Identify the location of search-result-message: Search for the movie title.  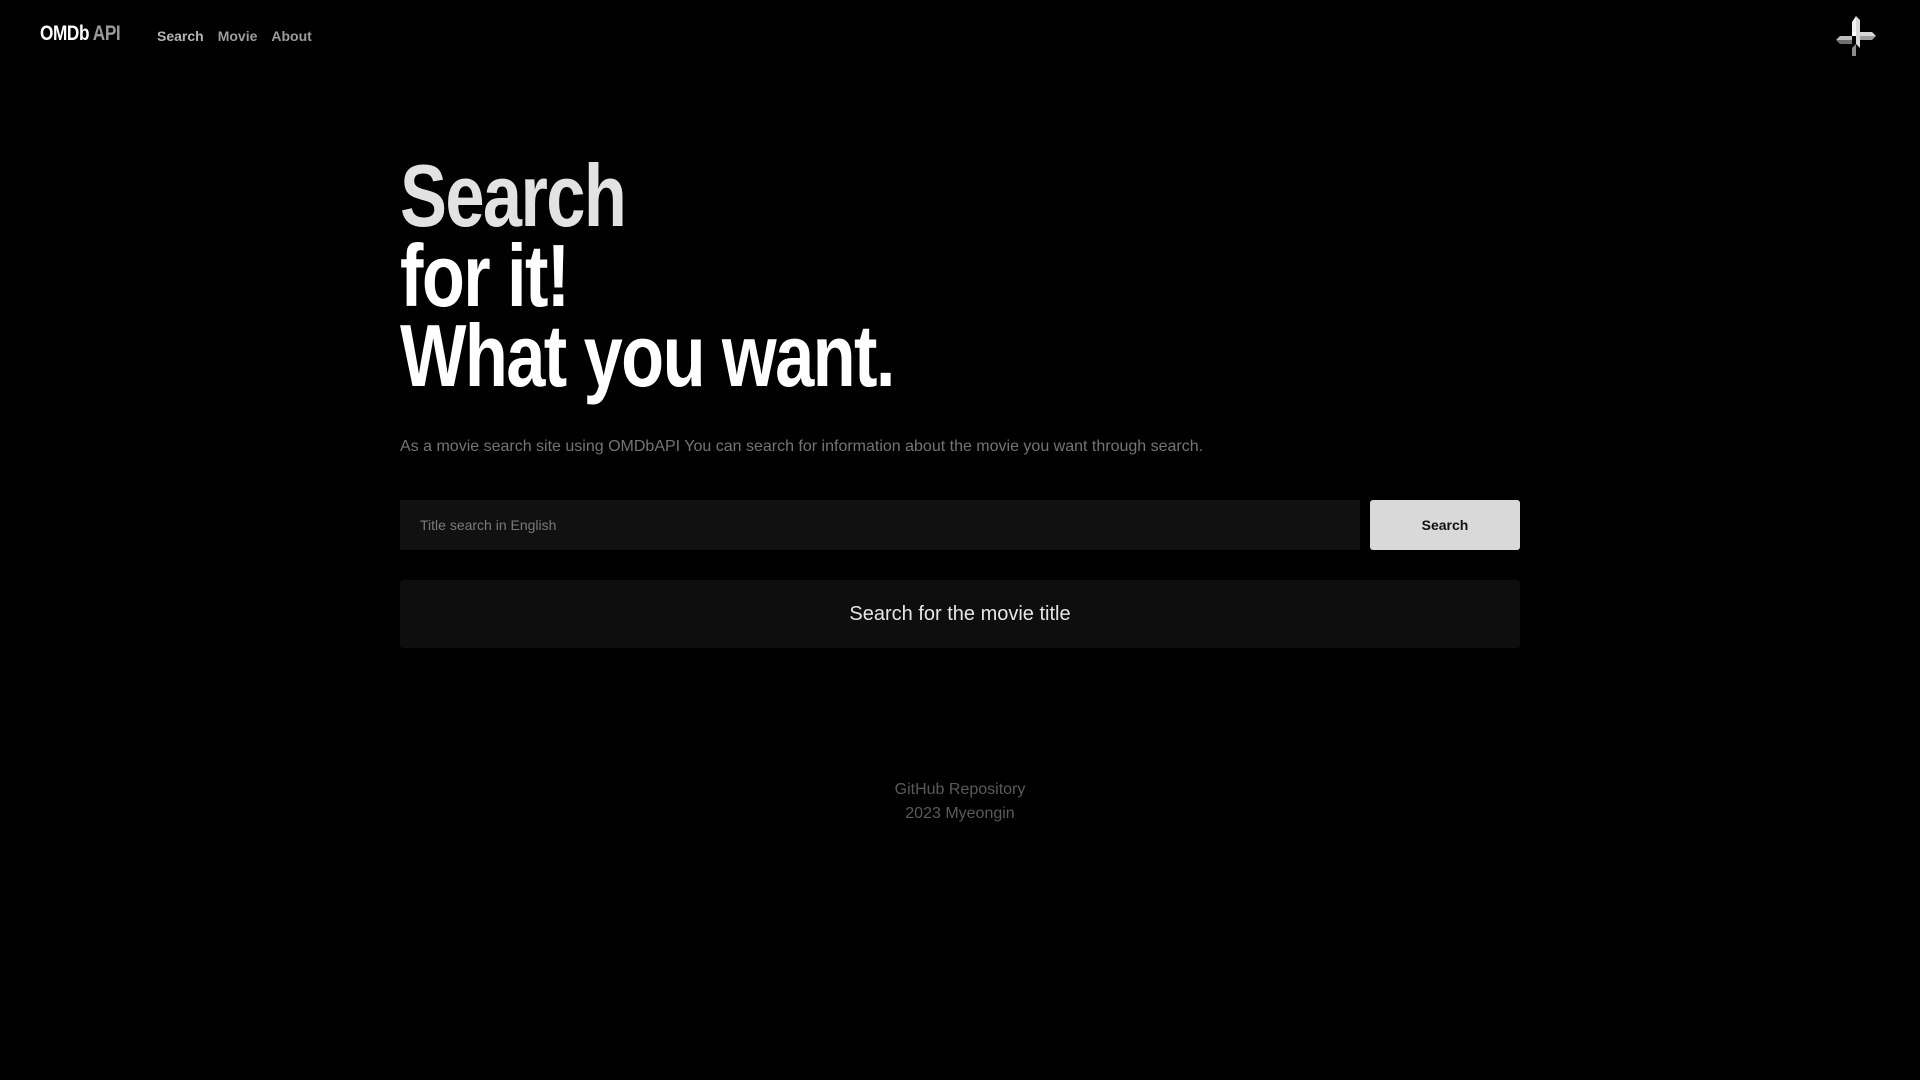
(960, 613).